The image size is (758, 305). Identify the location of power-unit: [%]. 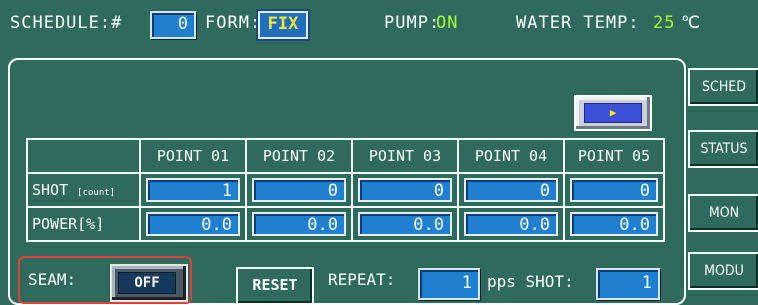
(91, 224).